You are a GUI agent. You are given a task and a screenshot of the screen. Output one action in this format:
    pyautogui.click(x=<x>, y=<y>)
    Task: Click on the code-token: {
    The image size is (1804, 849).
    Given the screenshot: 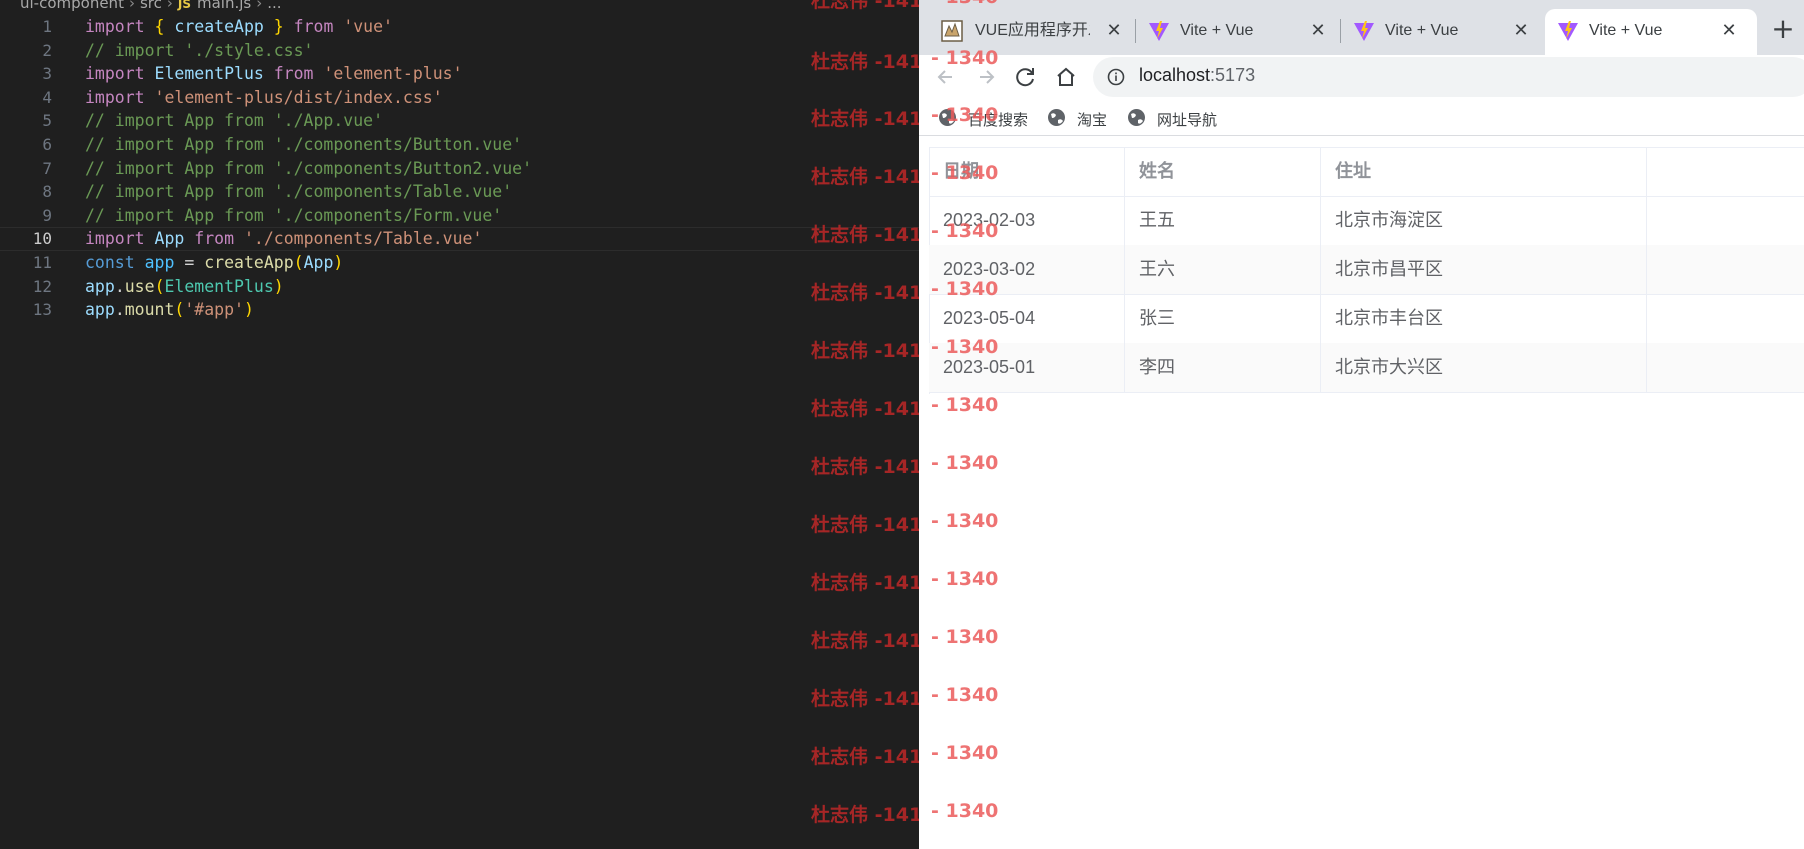 What is the action you would take?
    pyautogui.click(x=159, y=26)
    